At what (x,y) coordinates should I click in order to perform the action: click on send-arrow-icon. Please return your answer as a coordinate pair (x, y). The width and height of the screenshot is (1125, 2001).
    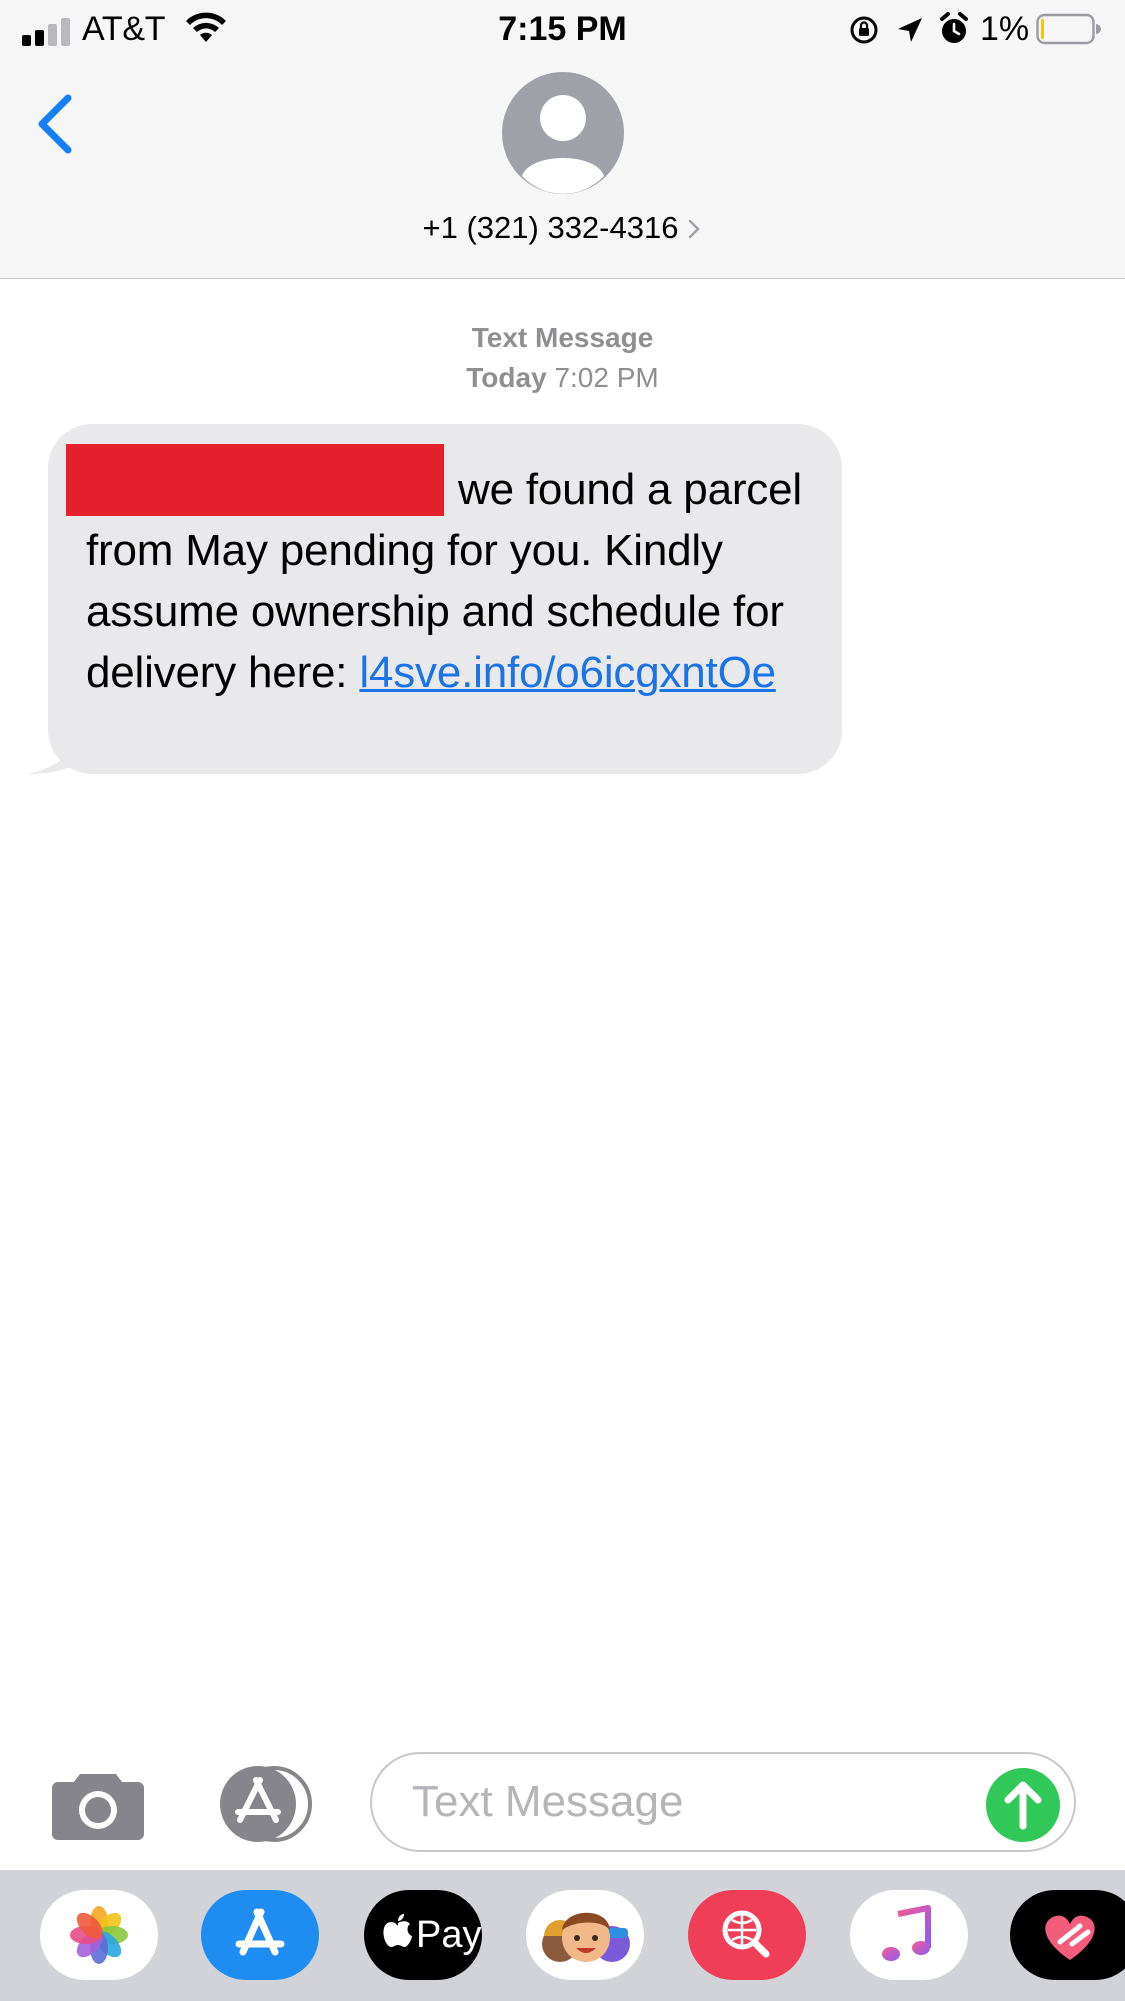
    Looking at the image, I should click on (1023, 1805).